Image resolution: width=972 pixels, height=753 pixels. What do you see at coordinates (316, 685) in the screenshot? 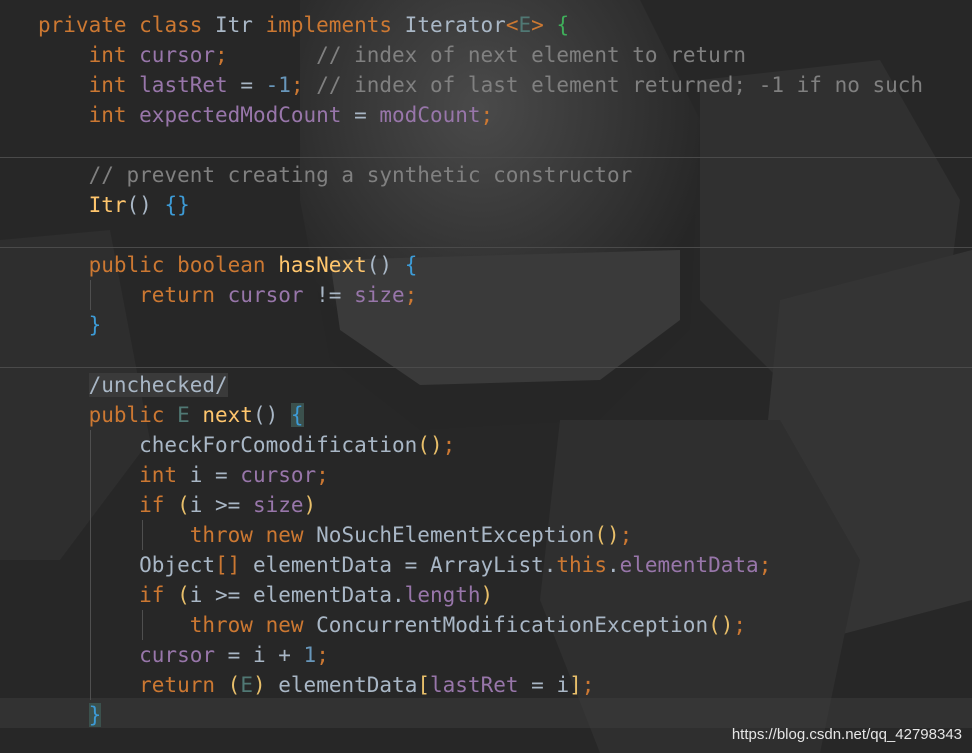
I see `code-line: return (E) elementData[lastRet = i];` at bounding box center [316, 685].